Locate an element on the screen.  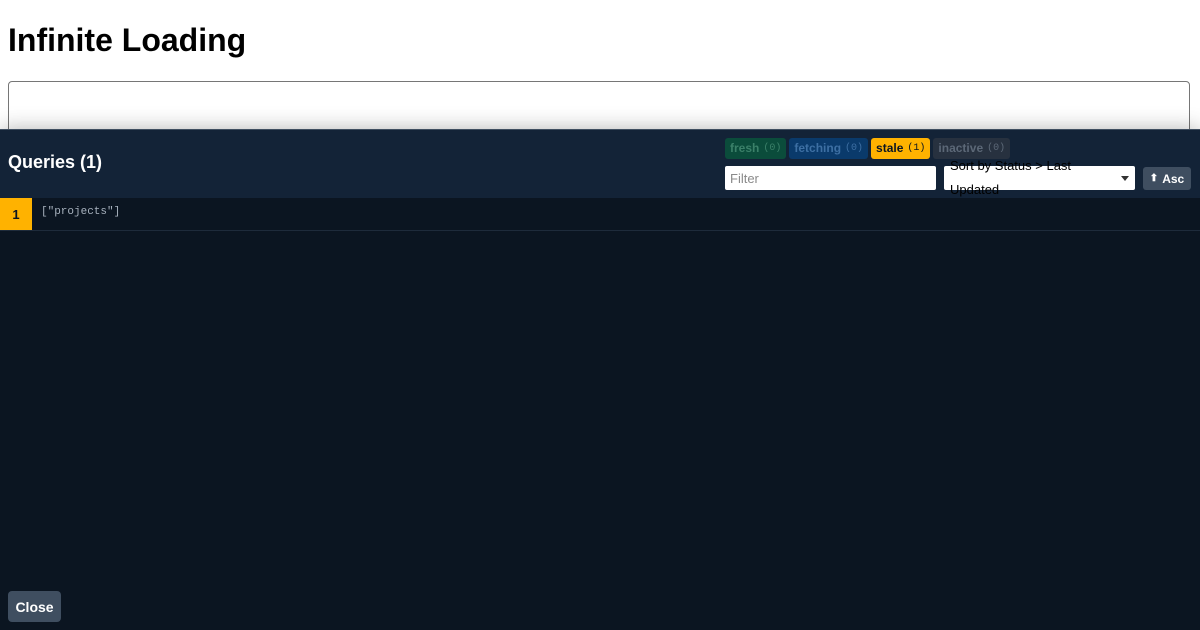
sort-order-button: ⬆ Asc is located at coordinates (1167, 178).